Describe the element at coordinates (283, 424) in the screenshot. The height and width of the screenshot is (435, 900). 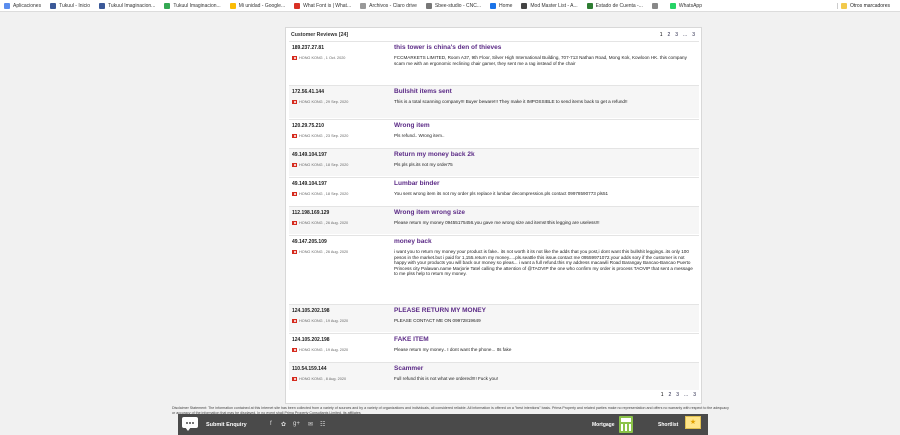
I see `weibo-share-icon: ✿` at that location.